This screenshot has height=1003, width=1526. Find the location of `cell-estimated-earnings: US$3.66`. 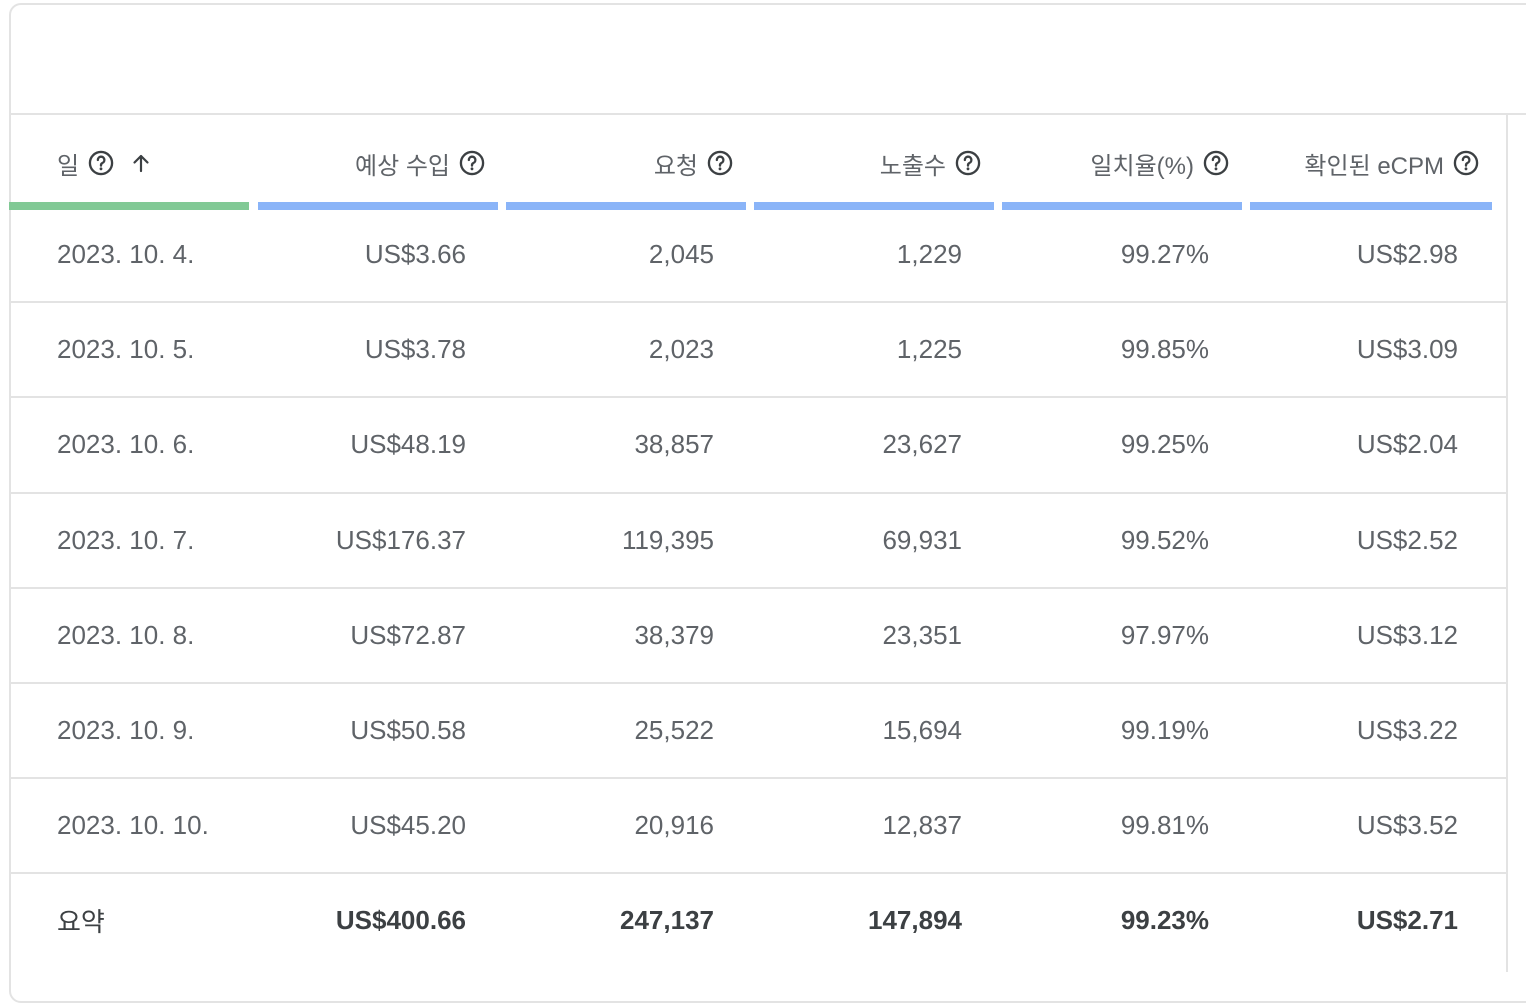

cell-estimated-earnings: US$3.66 is located at coordinates (415, 254).